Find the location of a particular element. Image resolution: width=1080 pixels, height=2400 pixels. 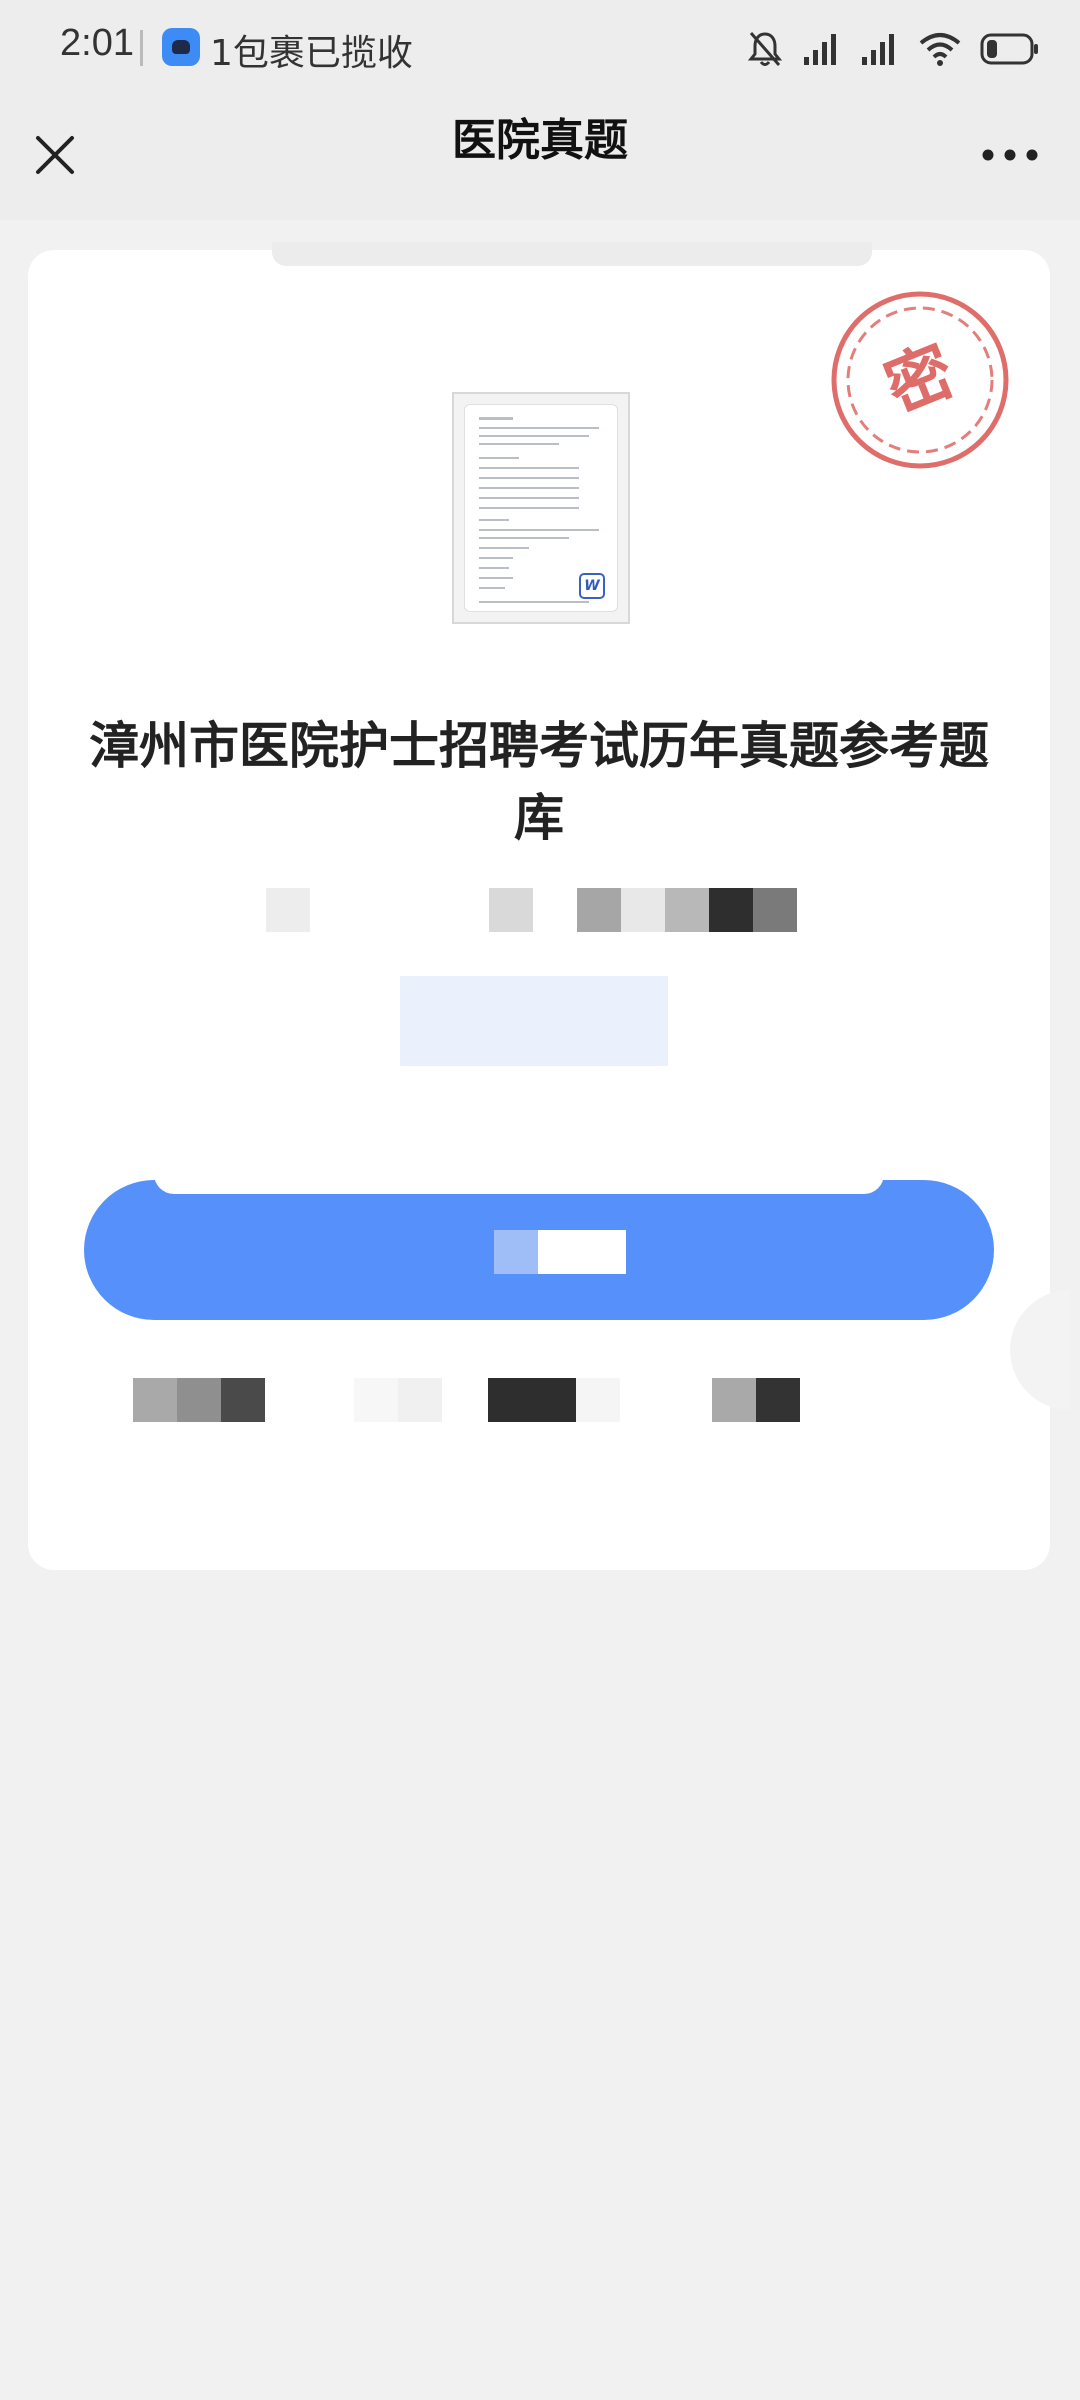

confidential-stamp-icon: 密 is located at coordinates (920, 380).